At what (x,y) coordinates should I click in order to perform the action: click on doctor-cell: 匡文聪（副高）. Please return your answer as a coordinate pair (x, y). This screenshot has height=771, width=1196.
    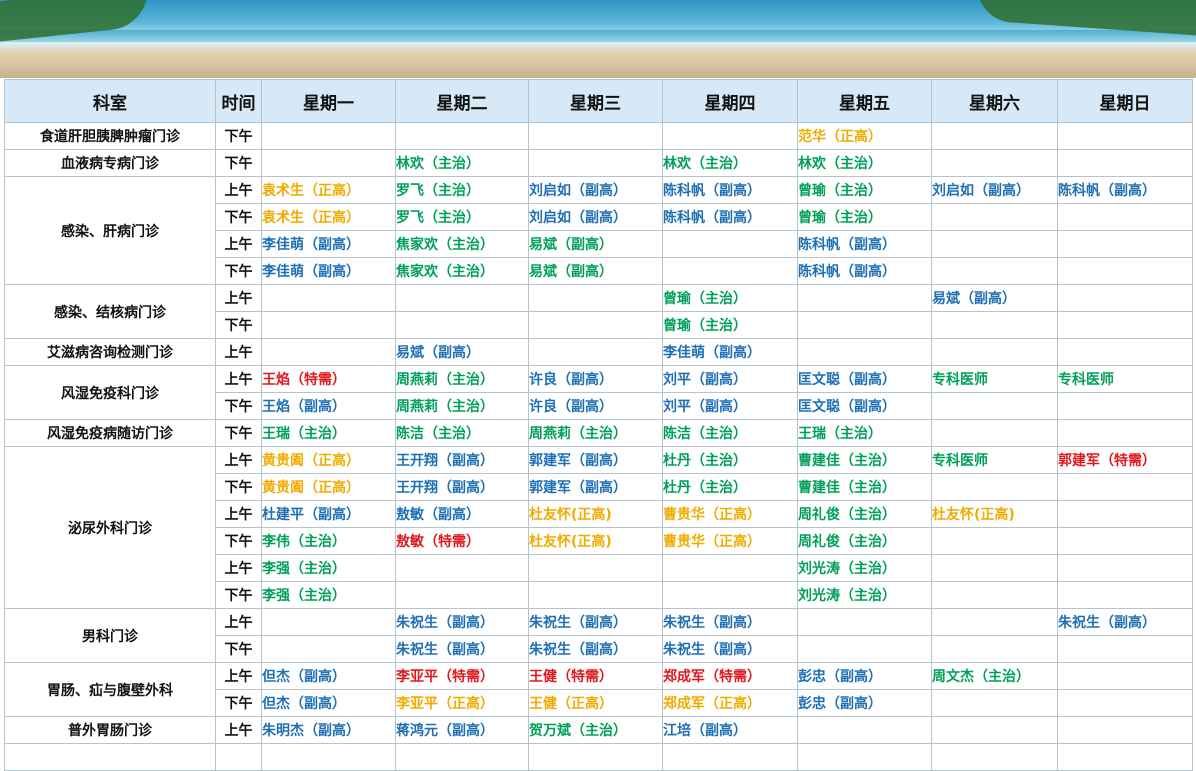
    Looking at the image, I should click on (864, 379).